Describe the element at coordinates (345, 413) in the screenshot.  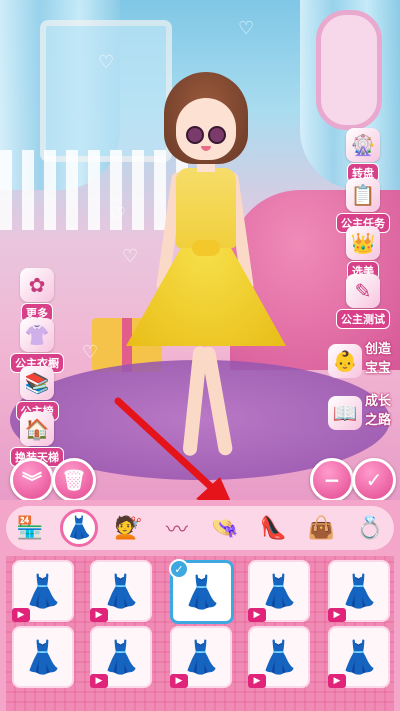
I see `book-icon: 📖` at that location.